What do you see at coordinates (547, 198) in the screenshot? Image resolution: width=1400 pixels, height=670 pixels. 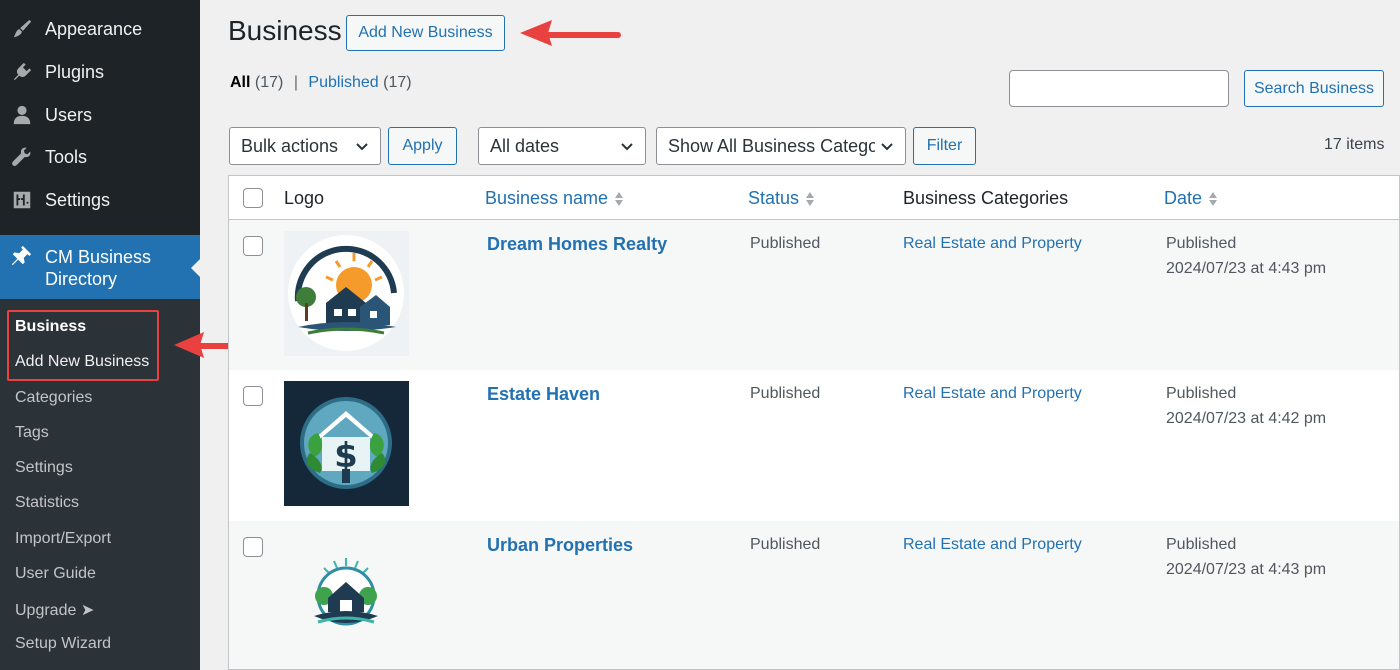 I see `column-label: Business name` at bounding box center [547, 198].